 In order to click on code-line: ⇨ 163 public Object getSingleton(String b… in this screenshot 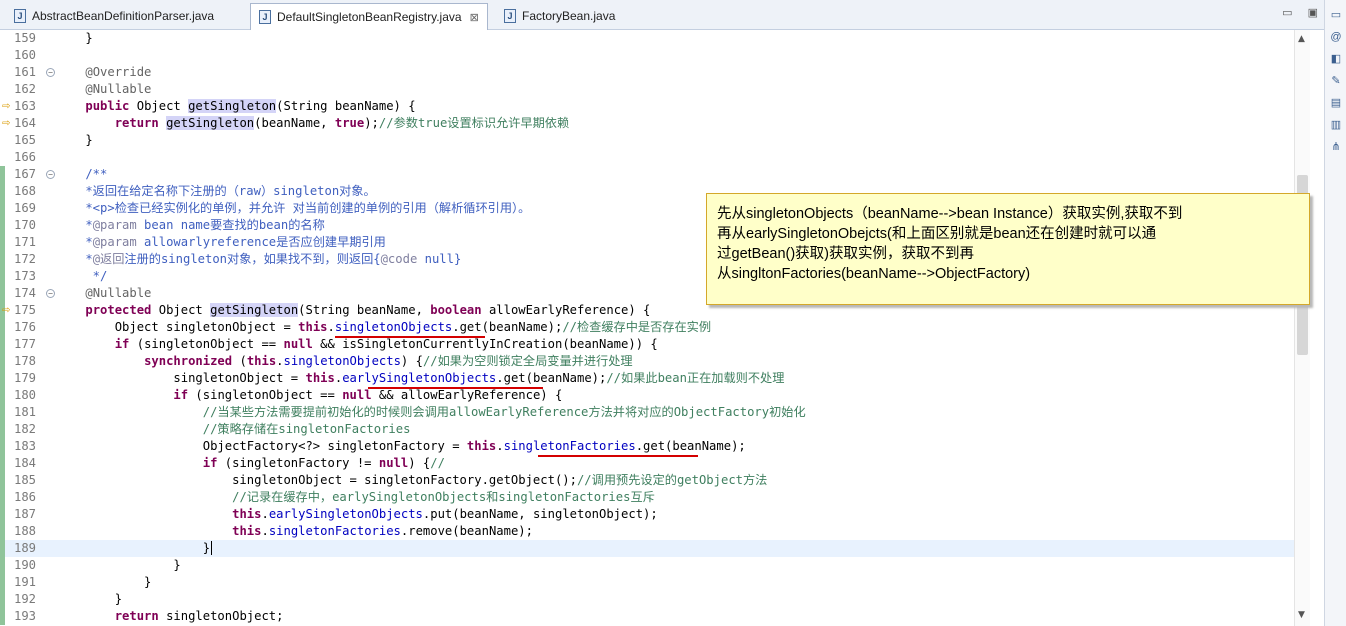, I will do `click(647, 106)`.